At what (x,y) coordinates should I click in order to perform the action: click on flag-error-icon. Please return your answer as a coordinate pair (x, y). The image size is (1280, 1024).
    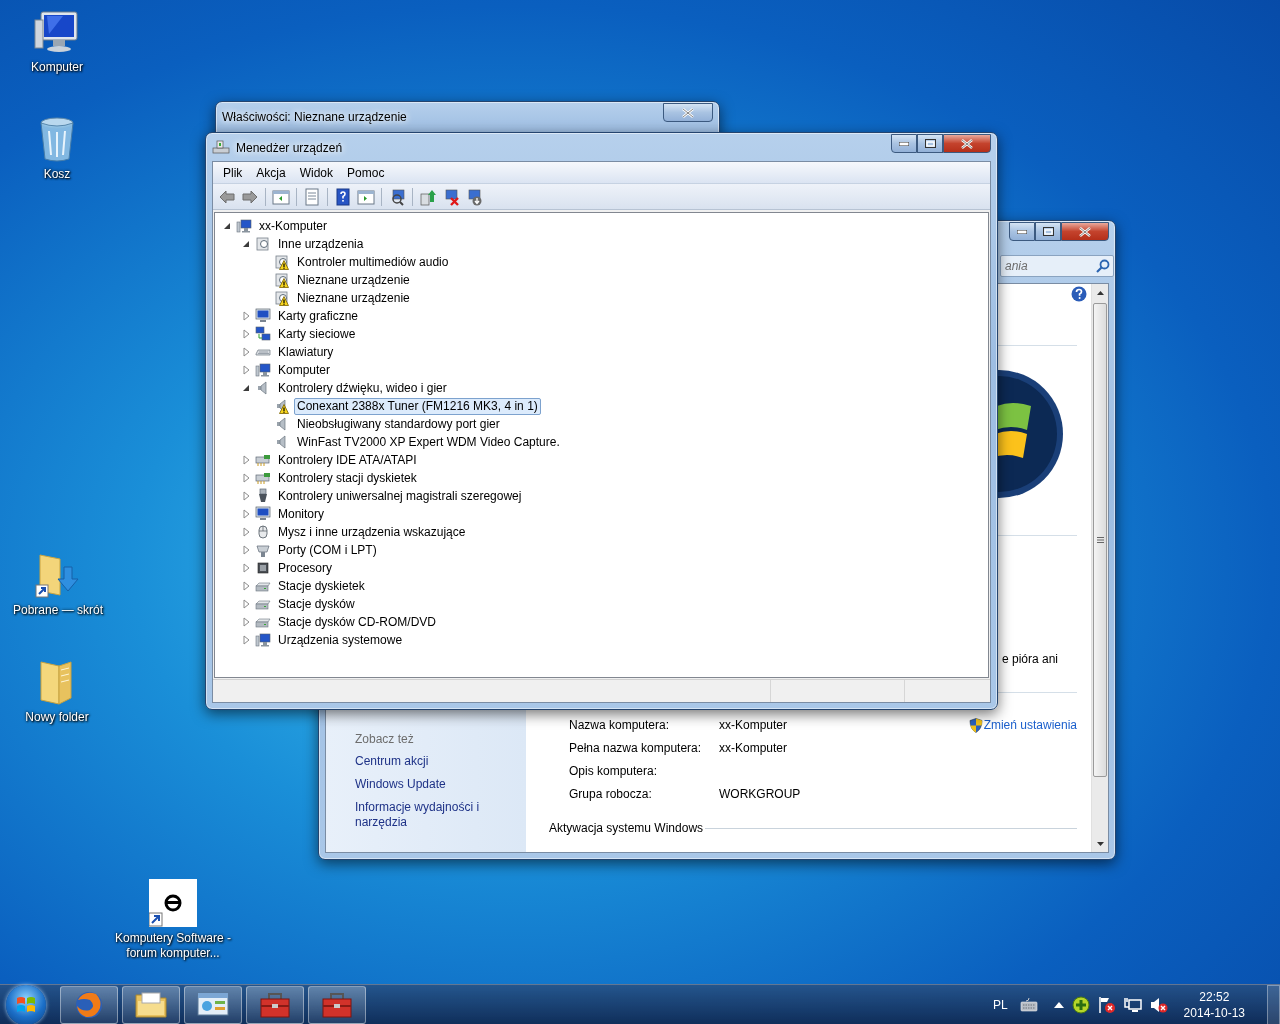
    Looking at the image, I should click on (1106, 1005).